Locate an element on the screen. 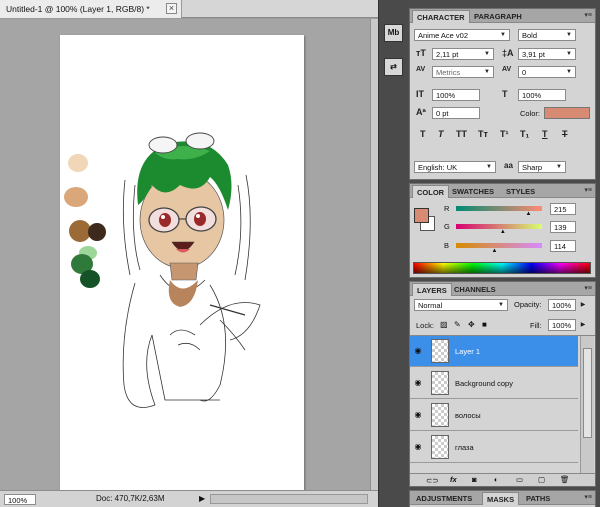 This screenshot has width=600, height=507. vertical-scale-icon: IT is located at coordinates (420, 94).